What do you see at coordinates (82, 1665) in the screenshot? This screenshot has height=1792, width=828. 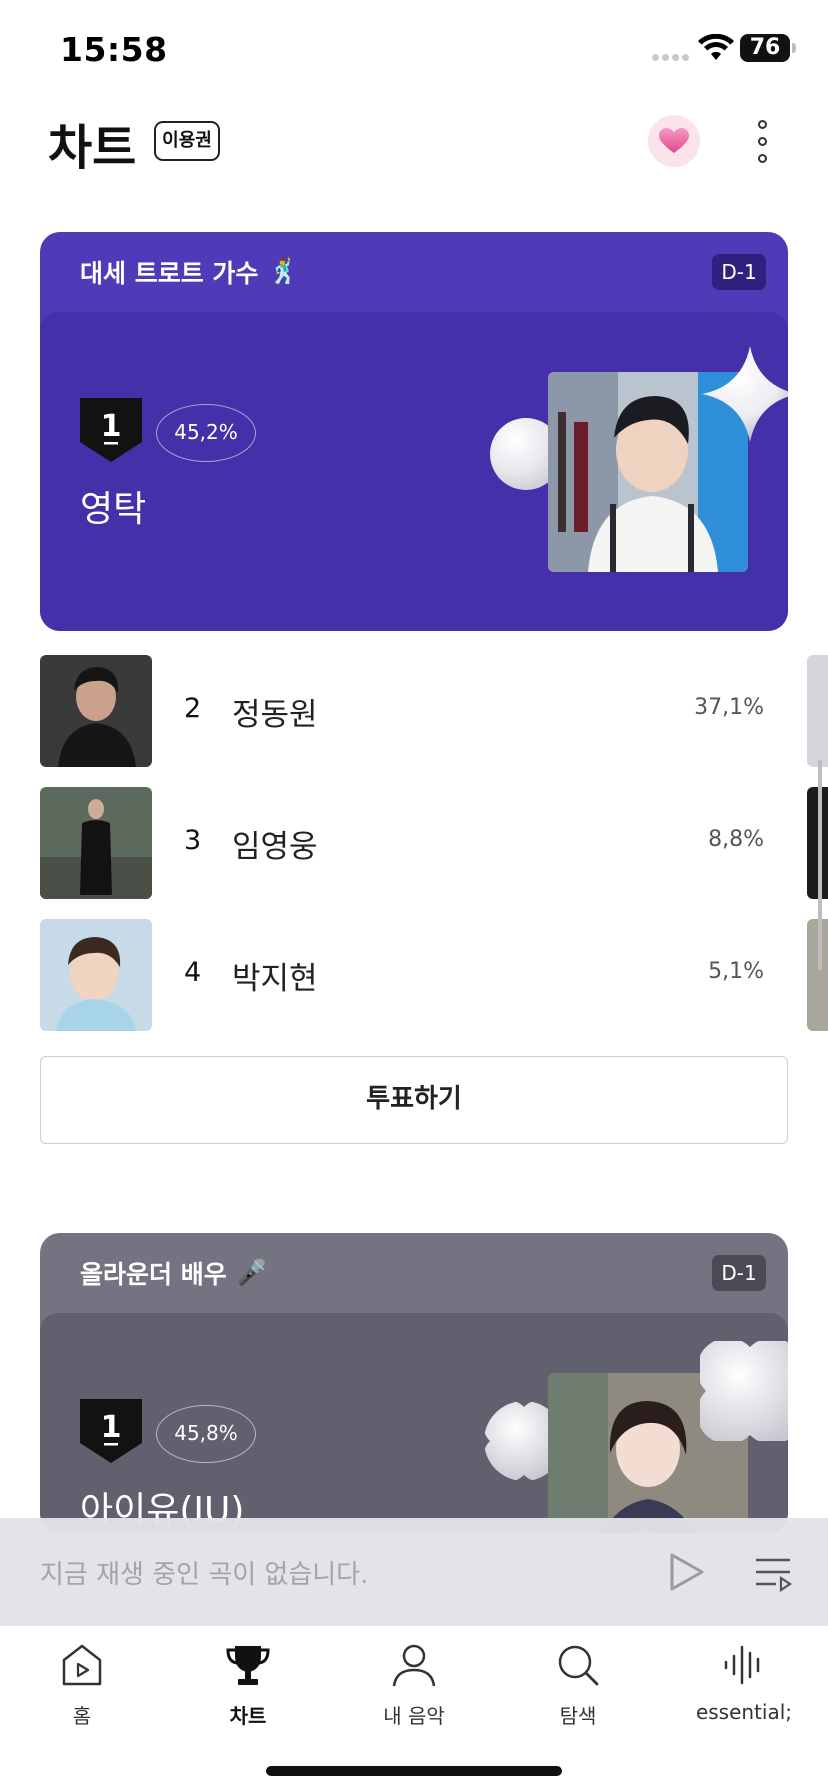 I see `home-play-icon` at bounding box center [82, 1665].